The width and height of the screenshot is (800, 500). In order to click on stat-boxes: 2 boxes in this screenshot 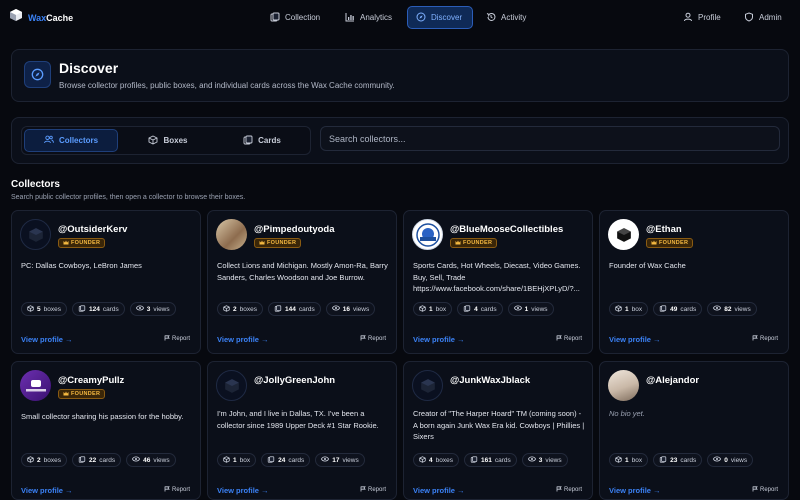, I will do `click(44, 460)`.